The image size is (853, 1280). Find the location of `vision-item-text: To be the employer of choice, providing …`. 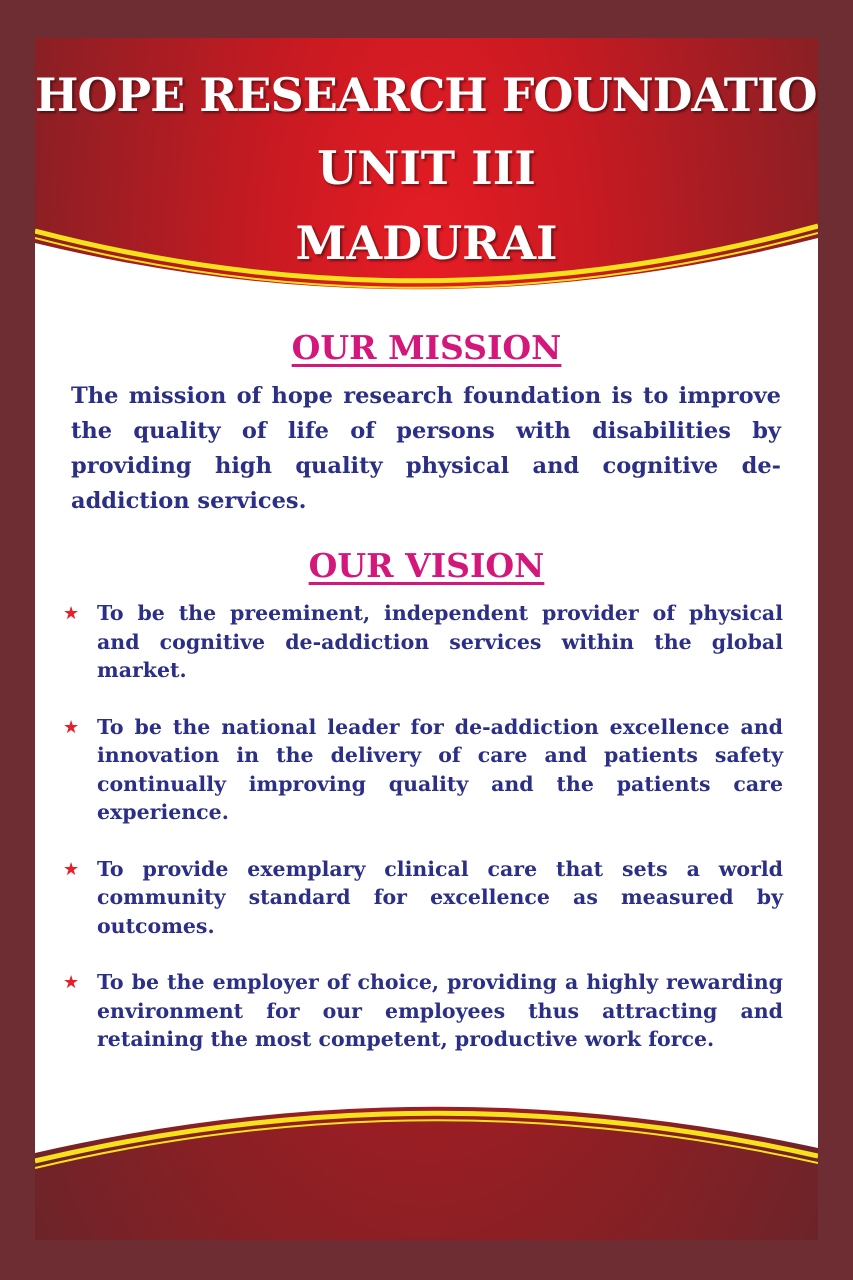

vision-item-text: To be the employer of choice, providing … is located at coordinates (440, 1010).